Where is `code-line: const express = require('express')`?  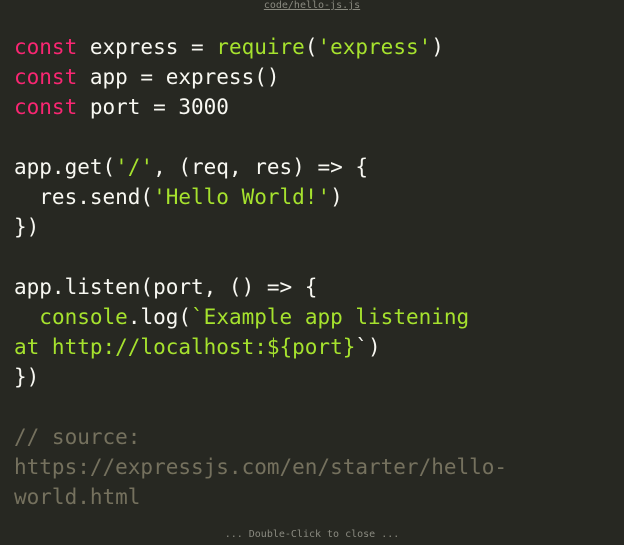 code-line: const express = require('express') is located at coordinates (314, 47).